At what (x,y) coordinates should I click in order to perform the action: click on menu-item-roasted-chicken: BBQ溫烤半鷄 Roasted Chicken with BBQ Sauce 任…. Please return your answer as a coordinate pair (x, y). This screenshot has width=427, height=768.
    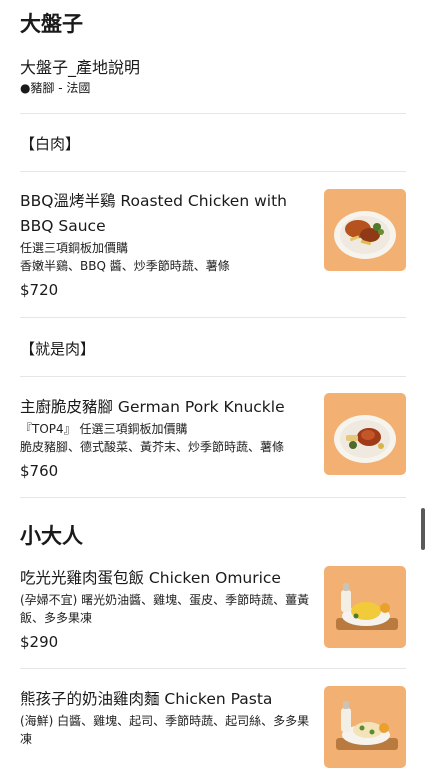
    Looking at the image, I should click on (213, 244).